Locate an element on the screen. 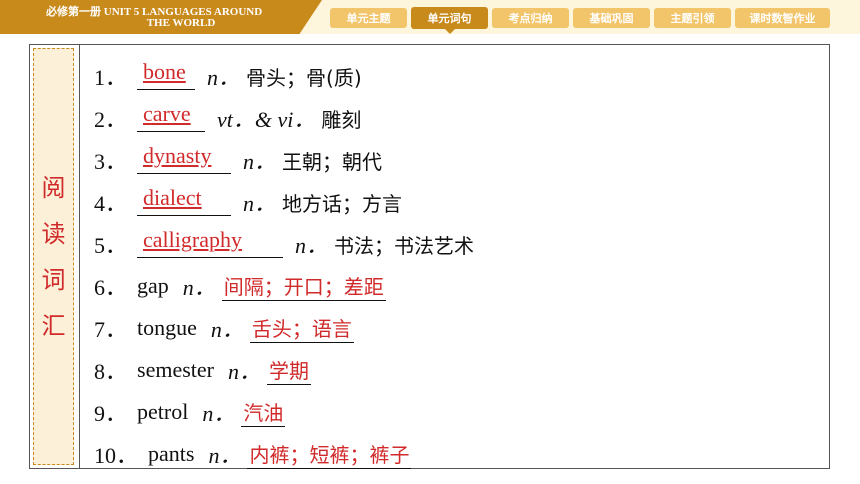 Image resolution: width=860 pixels, height=484 pixels. vocab-word: tongue is located at coordinates (167, 327).